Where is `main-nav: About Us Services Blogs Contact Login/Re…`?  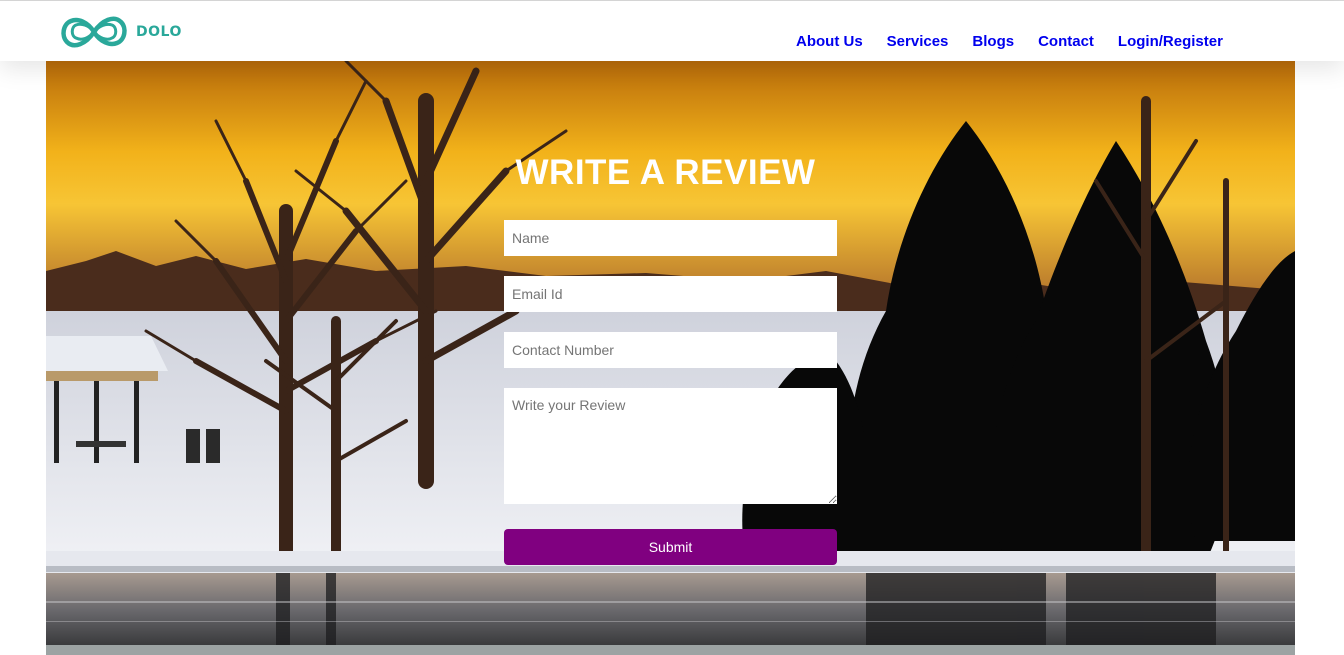
main-nav: About Us Services Blogs Contact Login/Re… is located at coordinates (1021, 41).